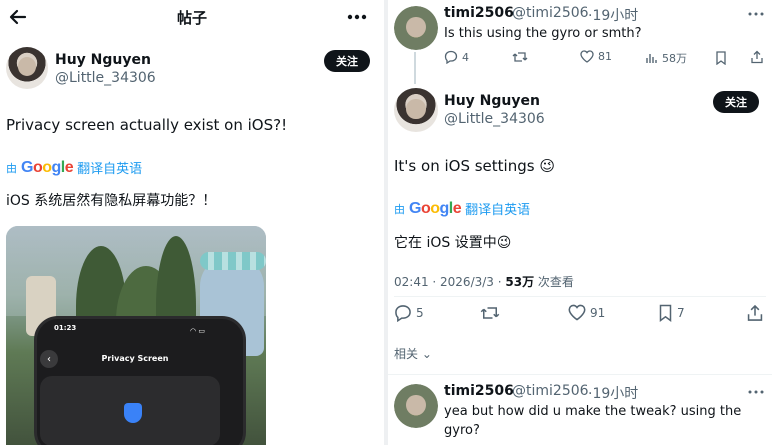 This screenshot has width=772, height=445. What do you see at coordinates (415, 68) in the screenshot?
I see `thread-line` at bounding box center [415, 68].